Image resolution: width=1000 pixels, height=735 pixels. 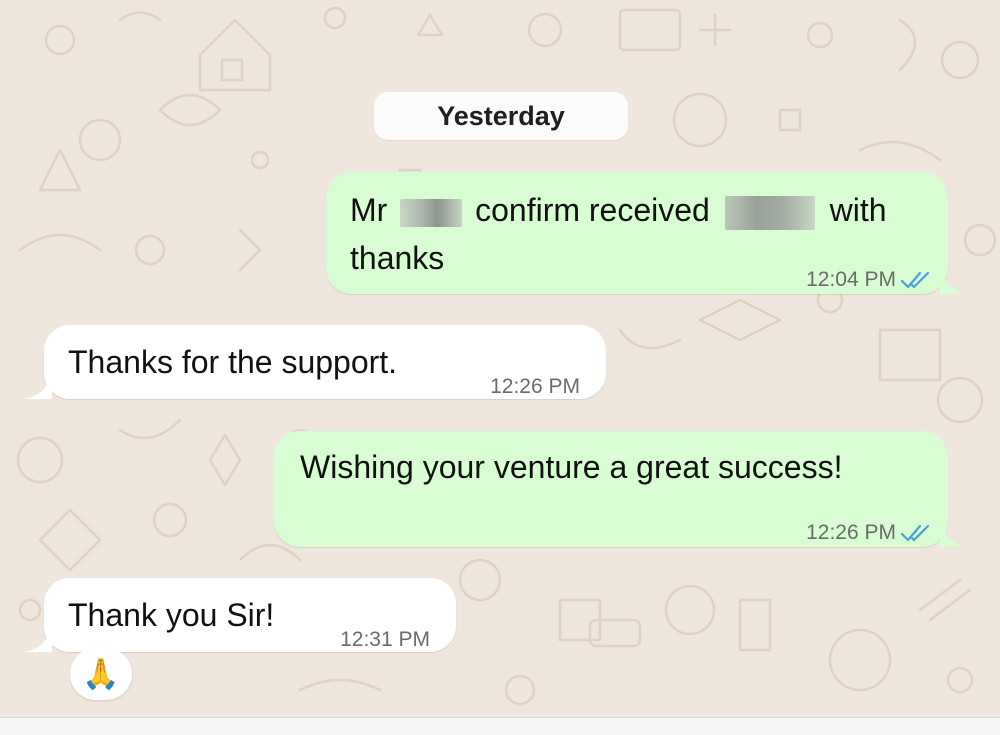 I want to click on folded-hands-emoji: 🙏, so click(x=101, y=674).